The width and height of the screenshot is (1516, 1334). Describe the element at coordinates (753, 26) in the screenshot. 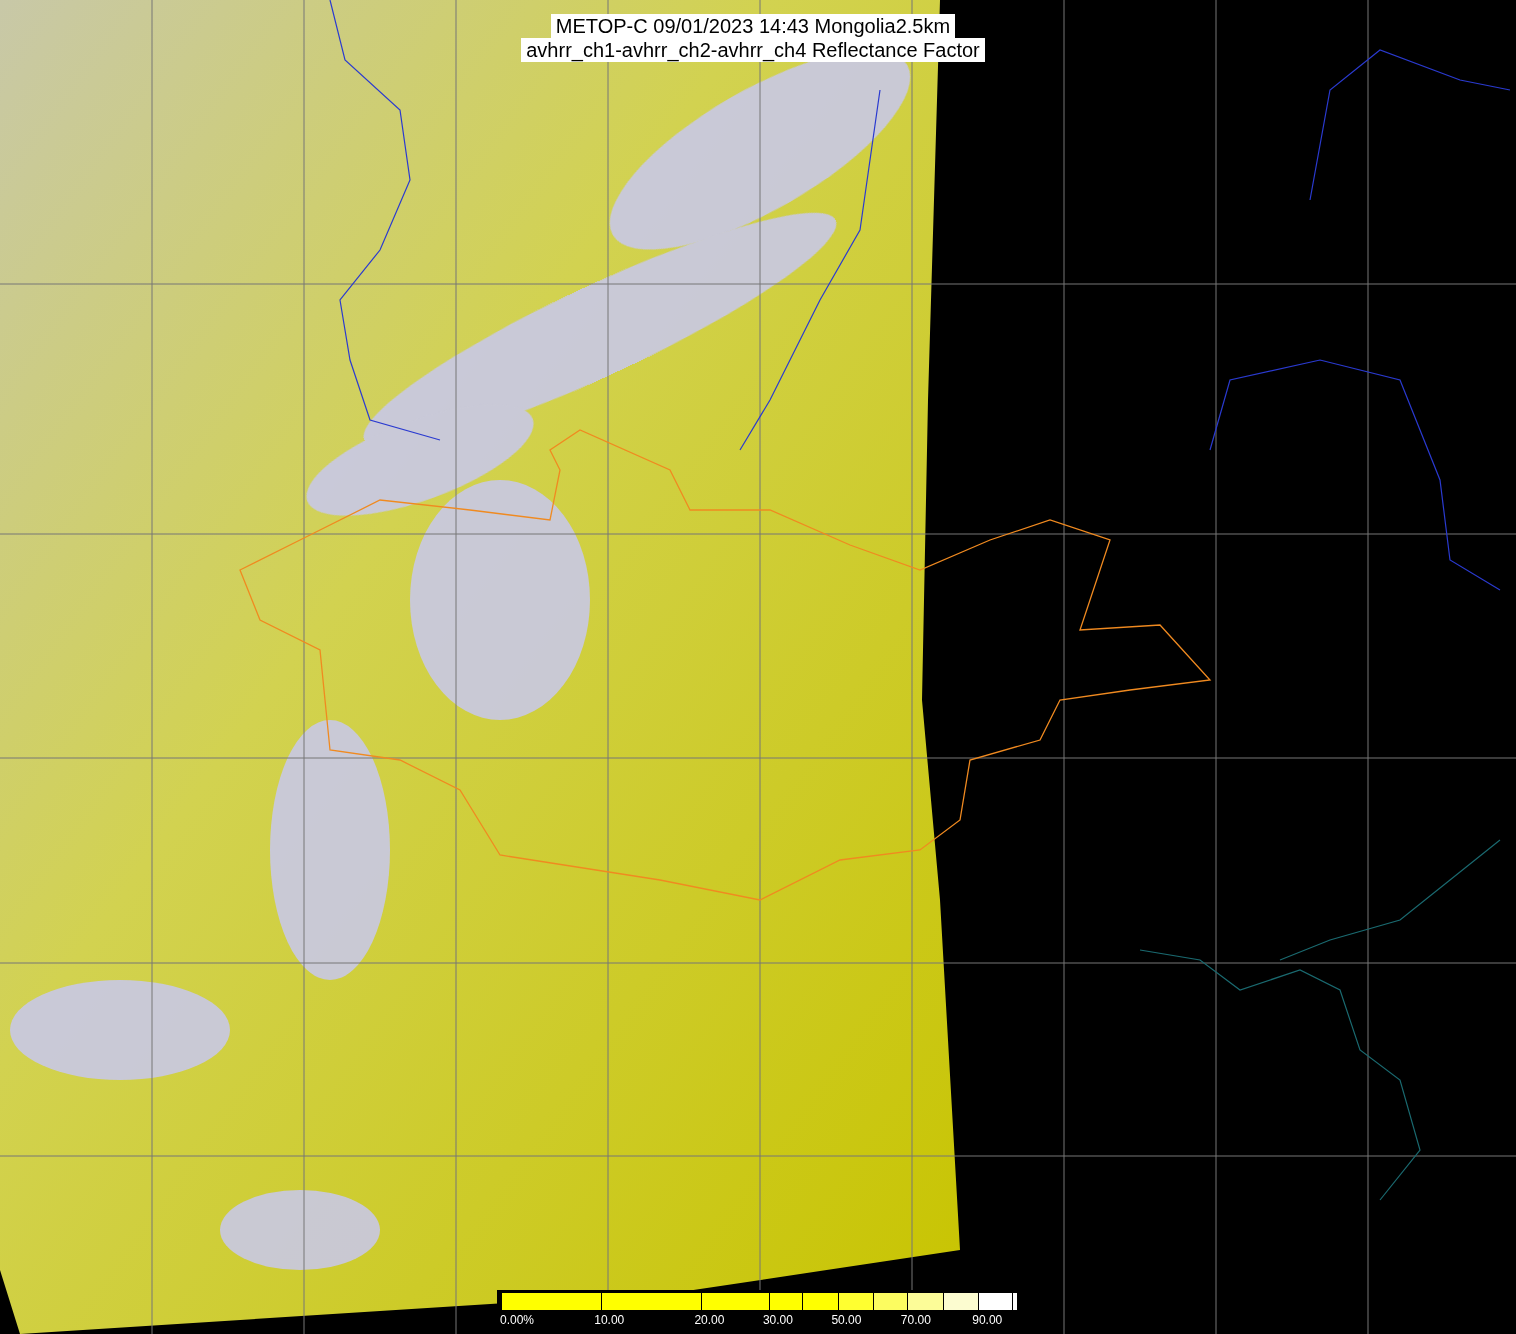

I see `map-title: METOP-C 09/01/2023 14:43 Mongolia2.5km` at that location.